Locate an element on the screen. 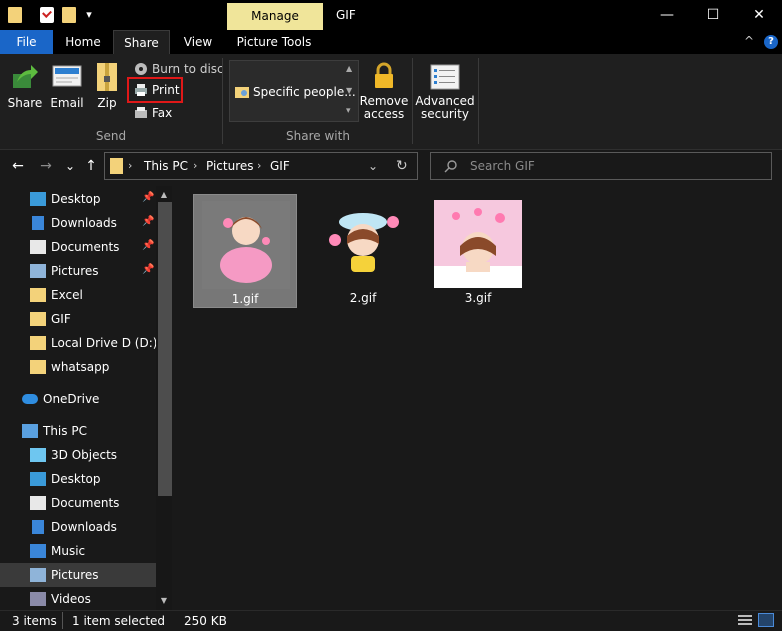  music-icon is located at coordinates (38, 551).